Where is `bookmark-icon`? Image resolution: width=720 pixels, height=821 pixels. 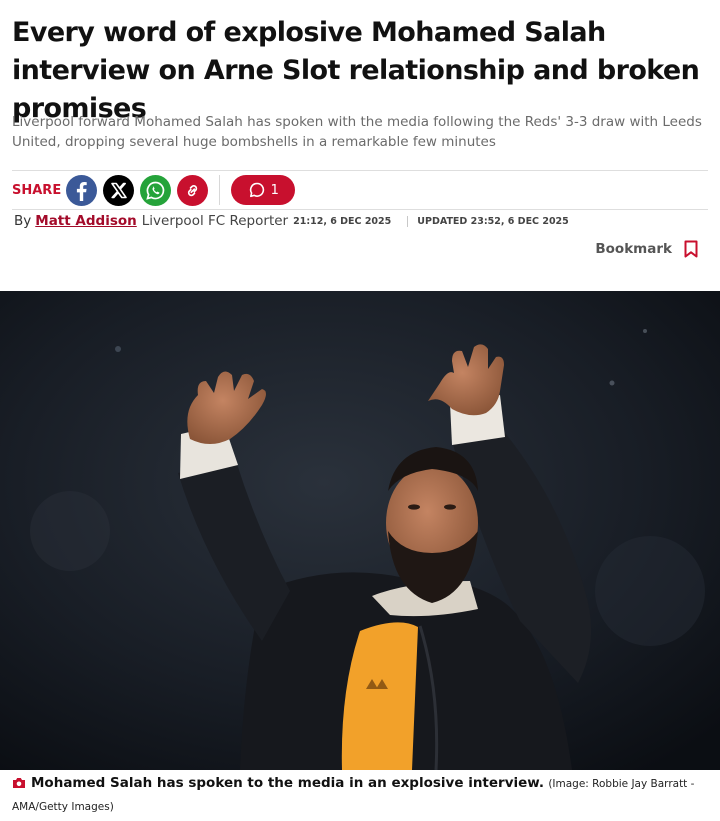
bookmark-icon is located at coordinates (691, 249).